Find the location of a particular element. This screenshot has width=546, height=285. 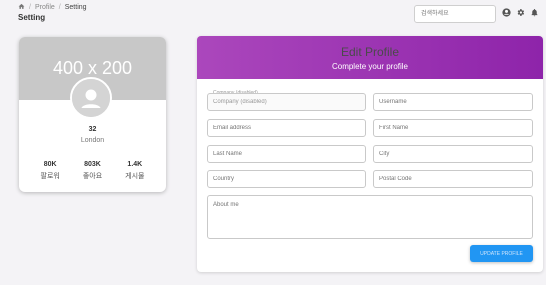

breadcrumb-item-setting: Setting is located at coordinates (75, 7).